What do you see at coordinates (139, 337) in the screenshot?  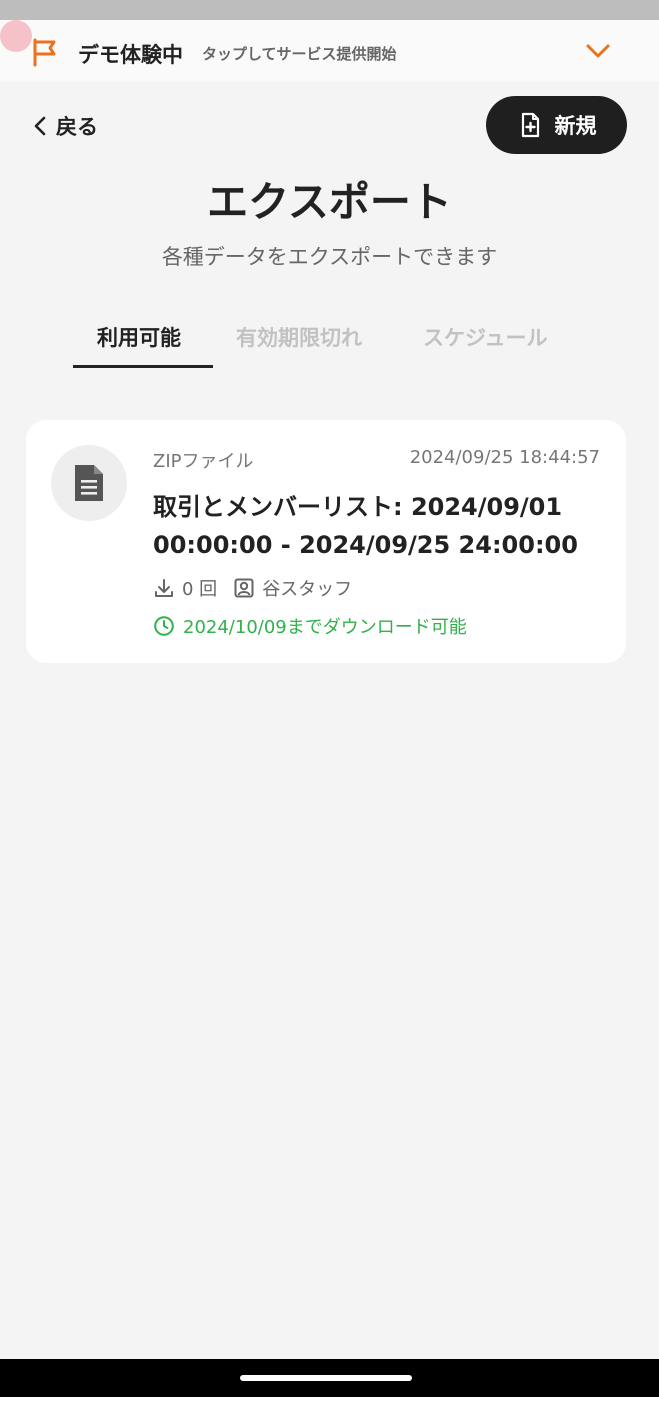 I see `tab-available: 利用可能` at bounding box center [139, 337].